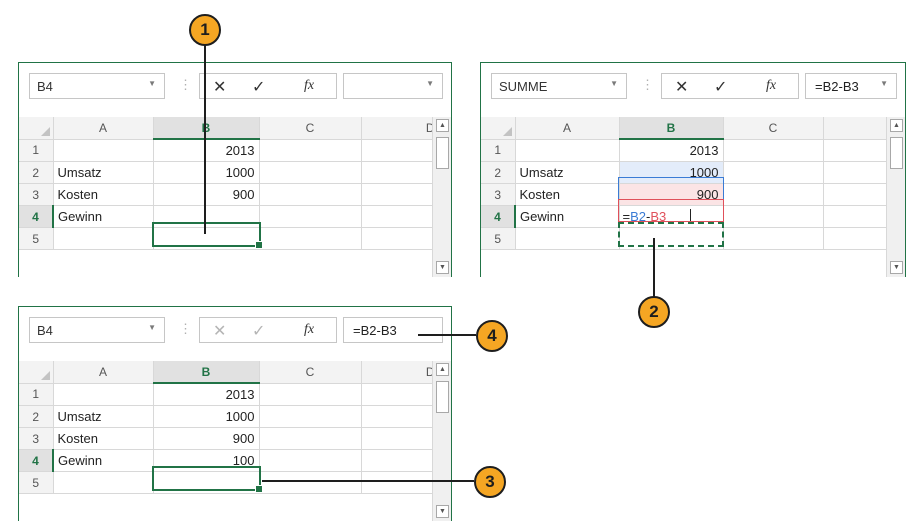  Describe the element at coordinates (559, 86) in the screenshot. I see `name-box: SUMME ▼` at that location.